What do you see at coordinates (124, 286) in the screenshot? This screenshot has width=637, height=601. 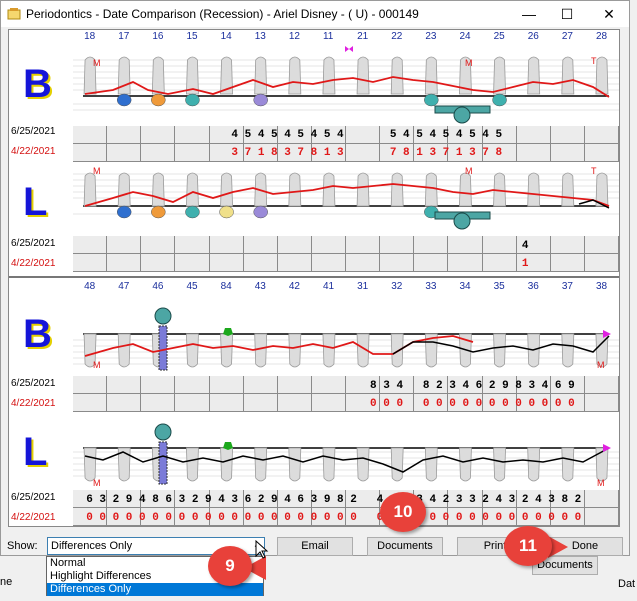 I see `tooth-number: 47` at bounding box center [124, 286].